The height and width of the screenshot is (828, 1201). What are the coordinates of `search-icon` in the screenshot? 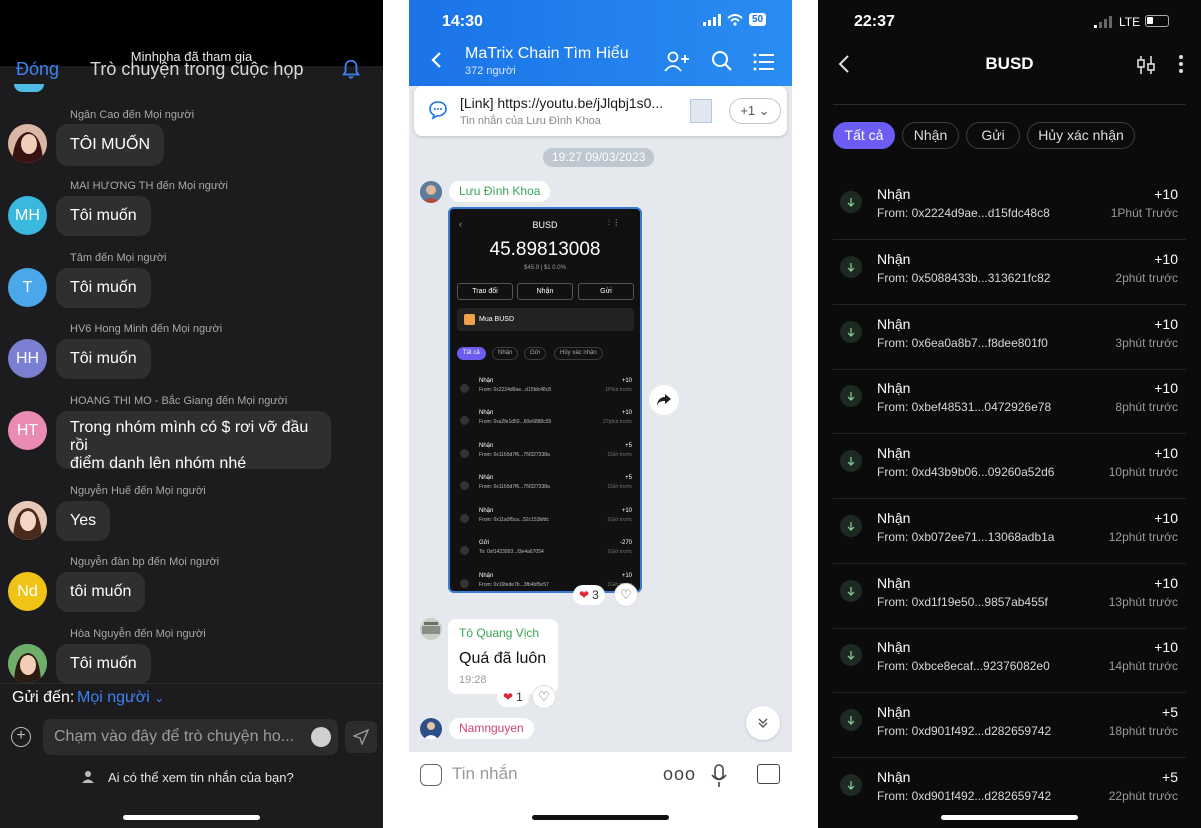 It's located at (722, 61).